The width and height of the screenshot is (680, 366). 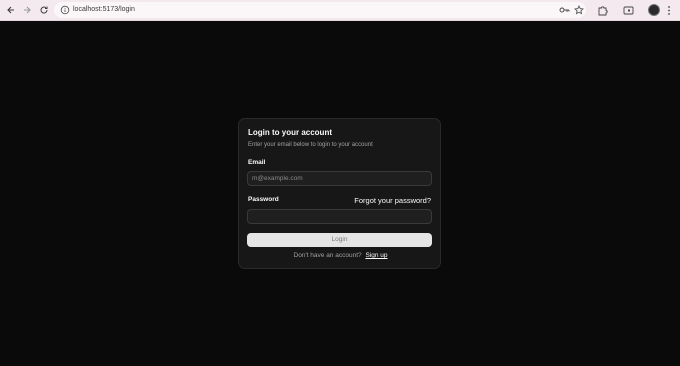 I want to click on address-bar: localhost:5173/login, so click(x=320, y=10).